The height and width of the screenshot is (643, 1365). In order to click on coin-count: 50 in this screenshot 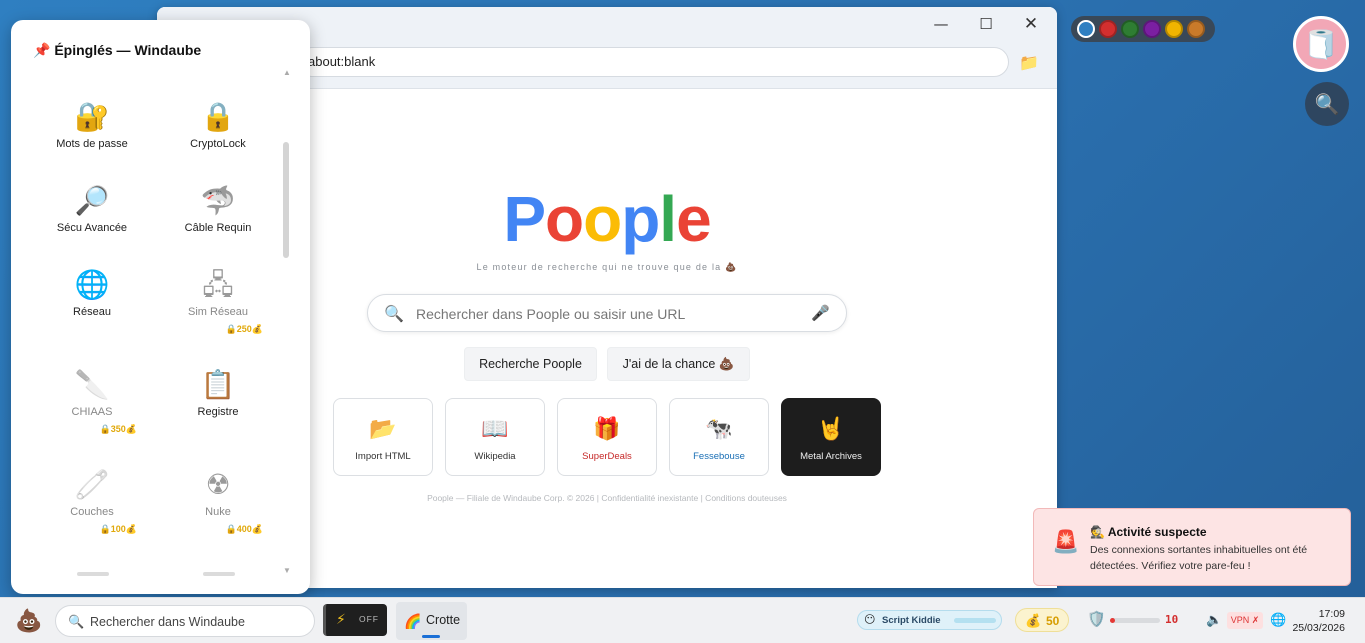, I will do `click(1053, 621)`.